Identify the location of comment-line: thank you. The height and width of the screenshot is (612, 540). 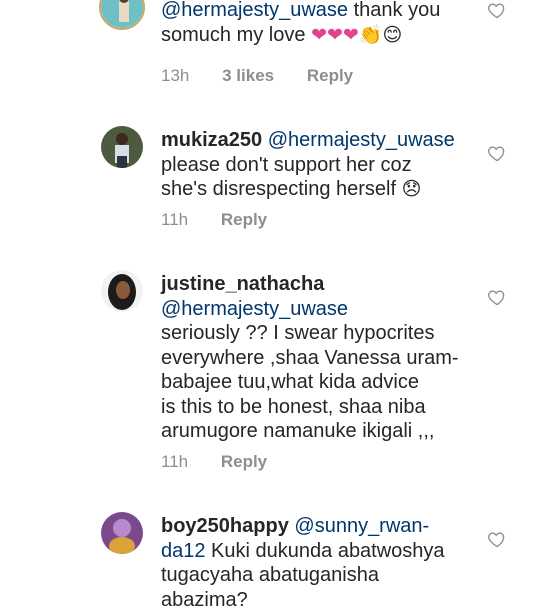
(394, 10).